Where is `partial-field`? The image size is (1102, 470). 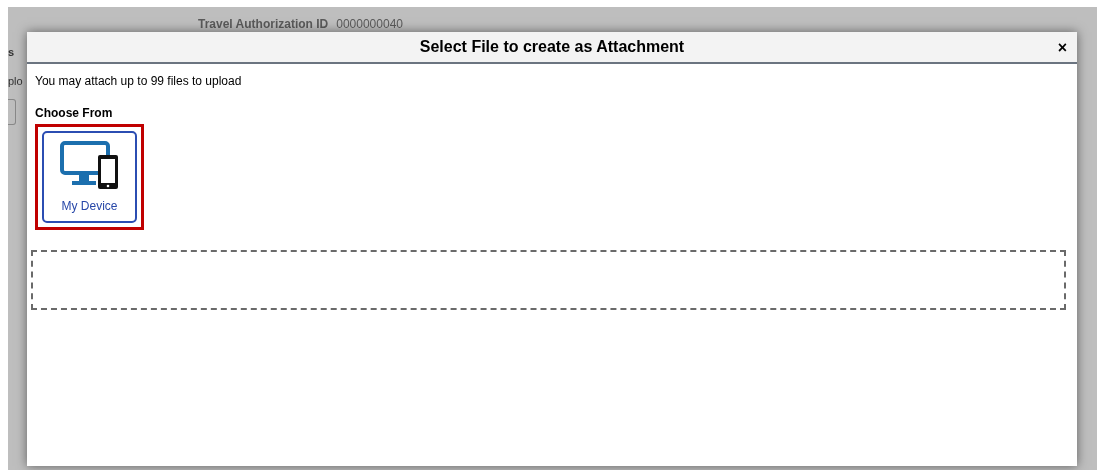 partial-field is located at coordinates (12, 112).